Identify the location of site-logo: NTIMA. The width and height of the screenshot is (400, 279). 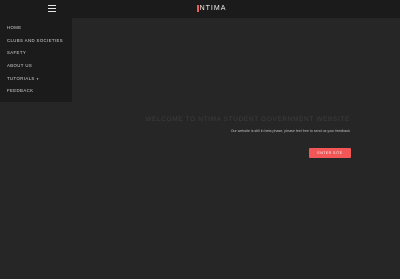
(211, 9).